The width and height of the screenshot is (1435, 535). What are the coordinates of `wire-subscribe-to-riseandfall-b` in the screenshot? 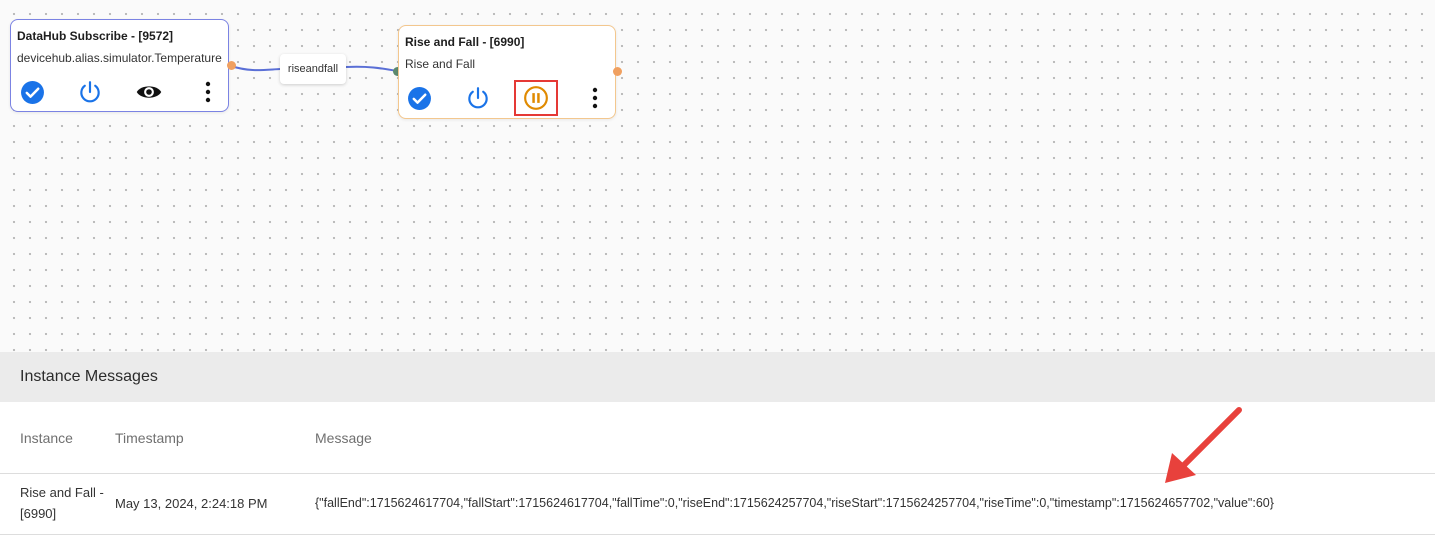 It's located at (371, 68).